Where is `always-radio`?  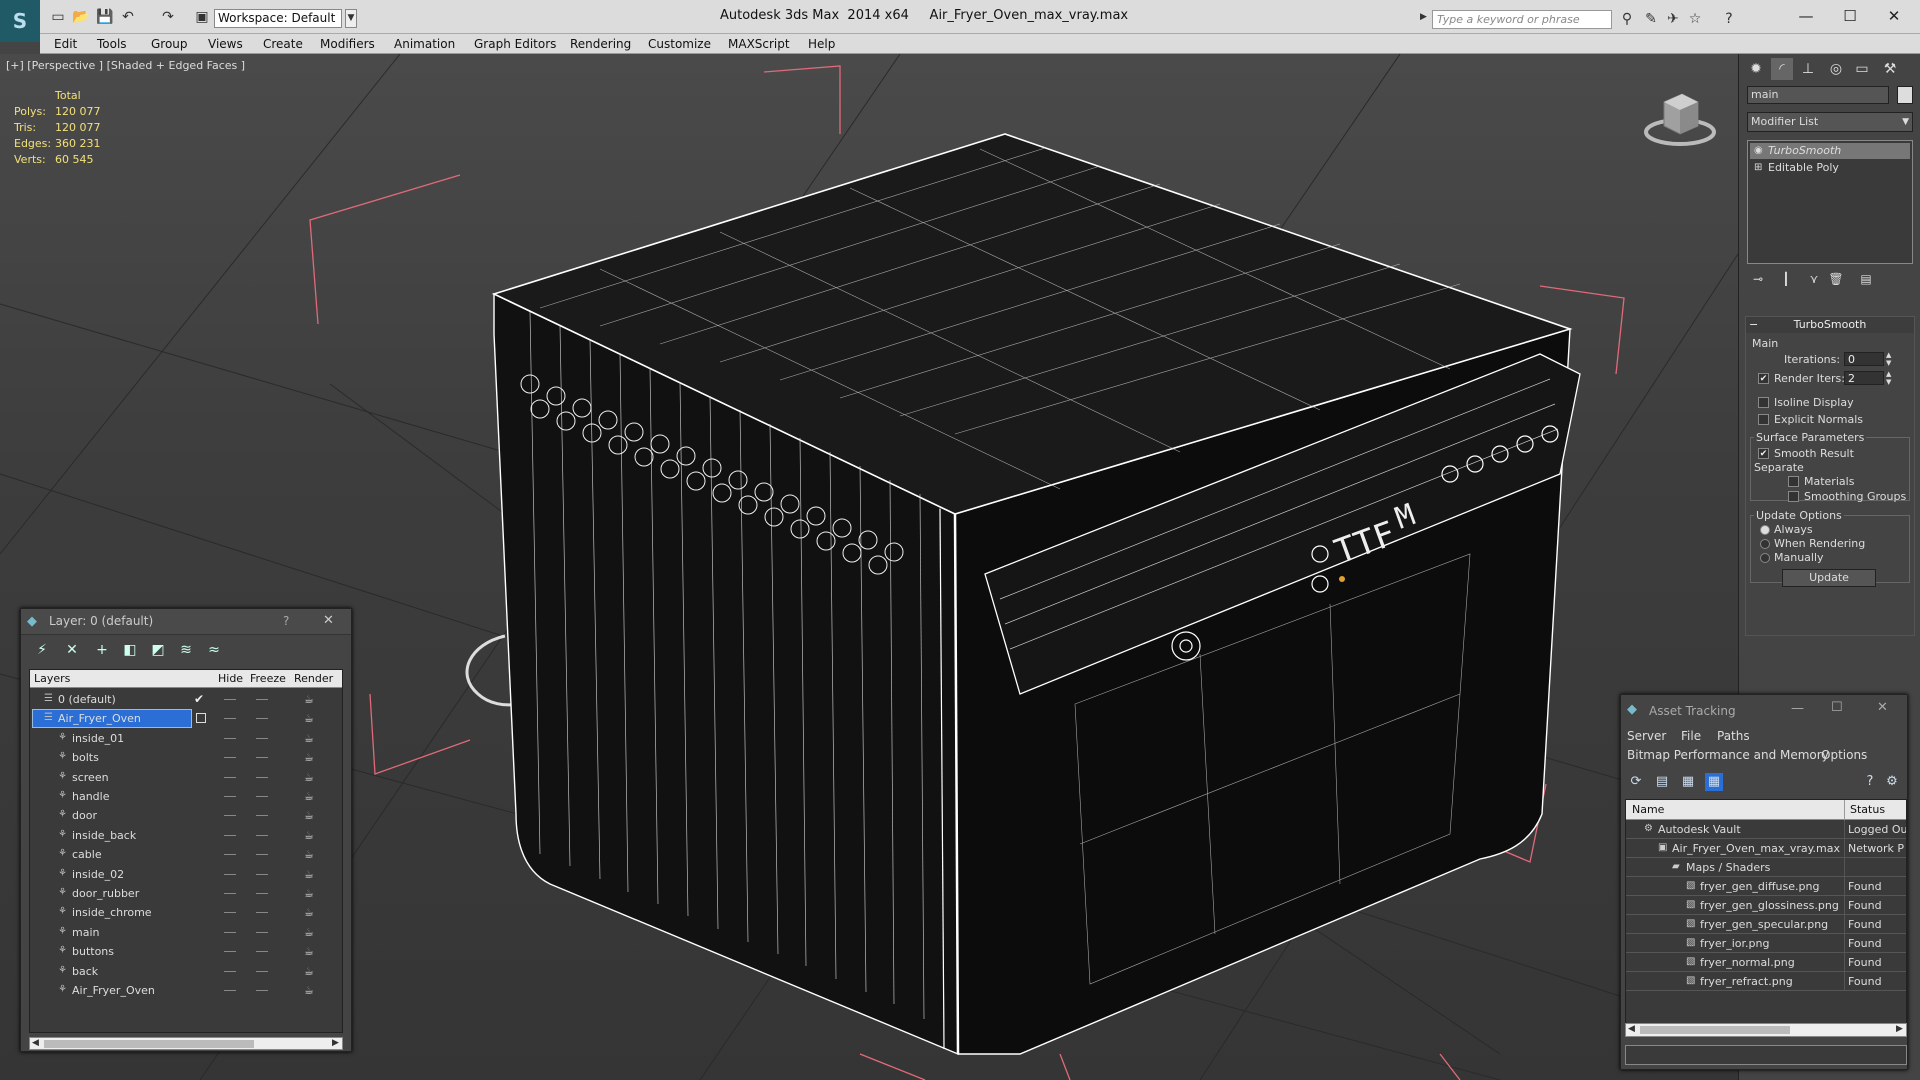 always-radio is located at coordinates (1765, 530).